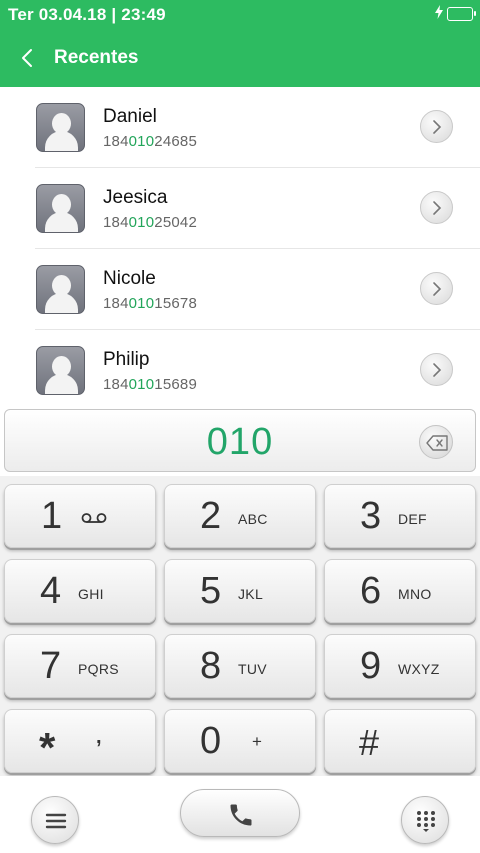  Describe the element at coordinates (211, 591) in the screenshot. I see `key-digit: 5` at that location.